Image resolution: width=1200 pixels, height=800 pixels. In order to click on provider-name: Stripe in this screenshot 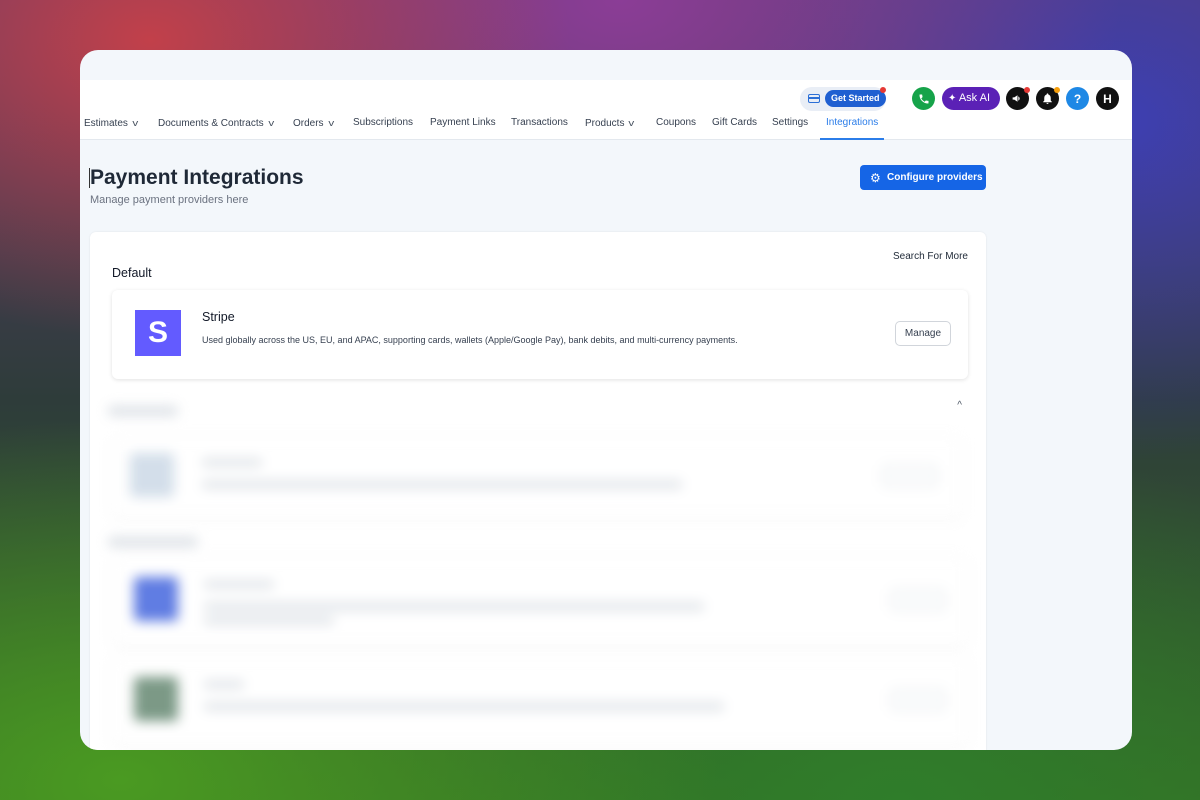, I will do `click(218, 317)`.